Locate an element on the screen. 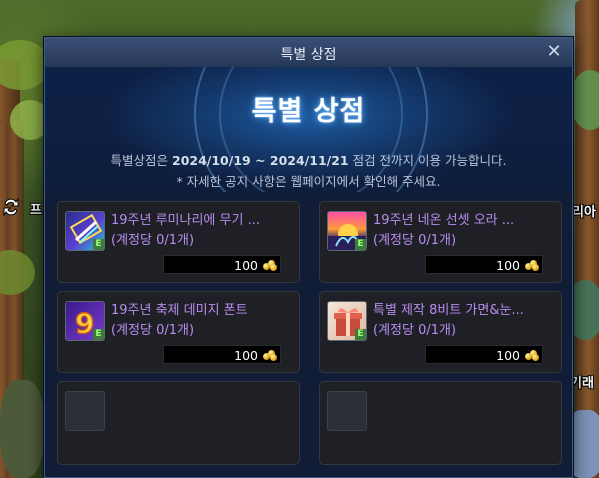  damage-font-icon: 9 E is located at coordinates (85, 321).